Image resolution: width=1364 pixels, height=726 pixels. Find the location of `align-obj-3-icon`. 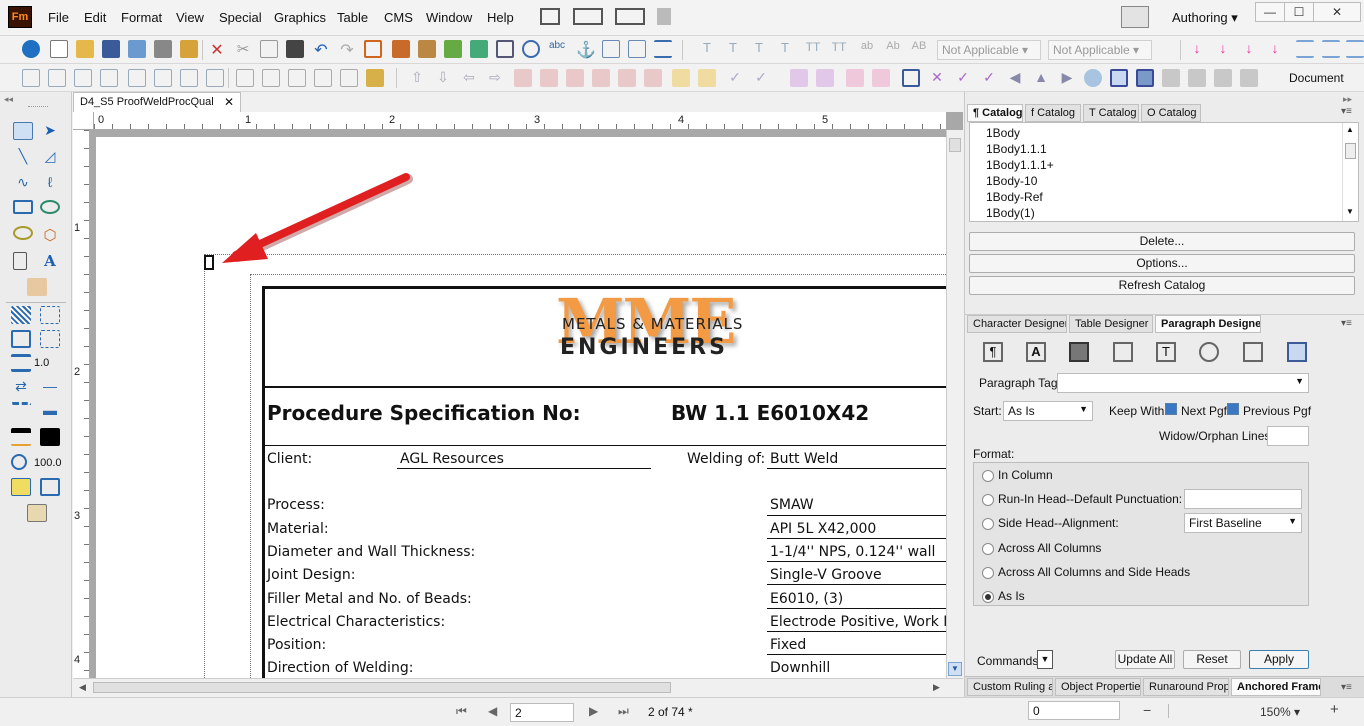

align-obj-3-icon is located at coordinates (575, 78).